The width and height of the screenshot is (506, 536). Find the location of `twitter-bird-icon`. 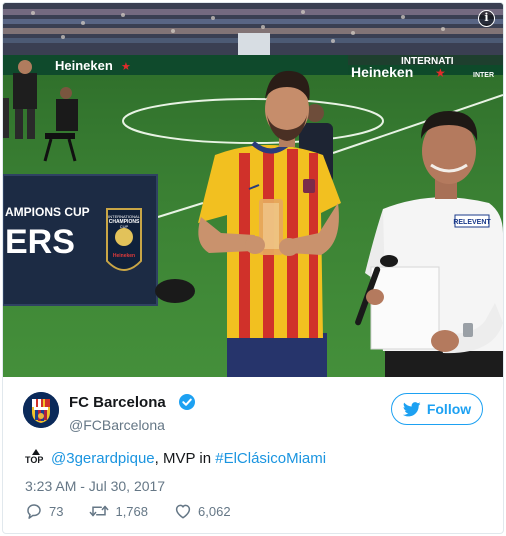

twitter-bird-icon is located at coordinates (411, 408).